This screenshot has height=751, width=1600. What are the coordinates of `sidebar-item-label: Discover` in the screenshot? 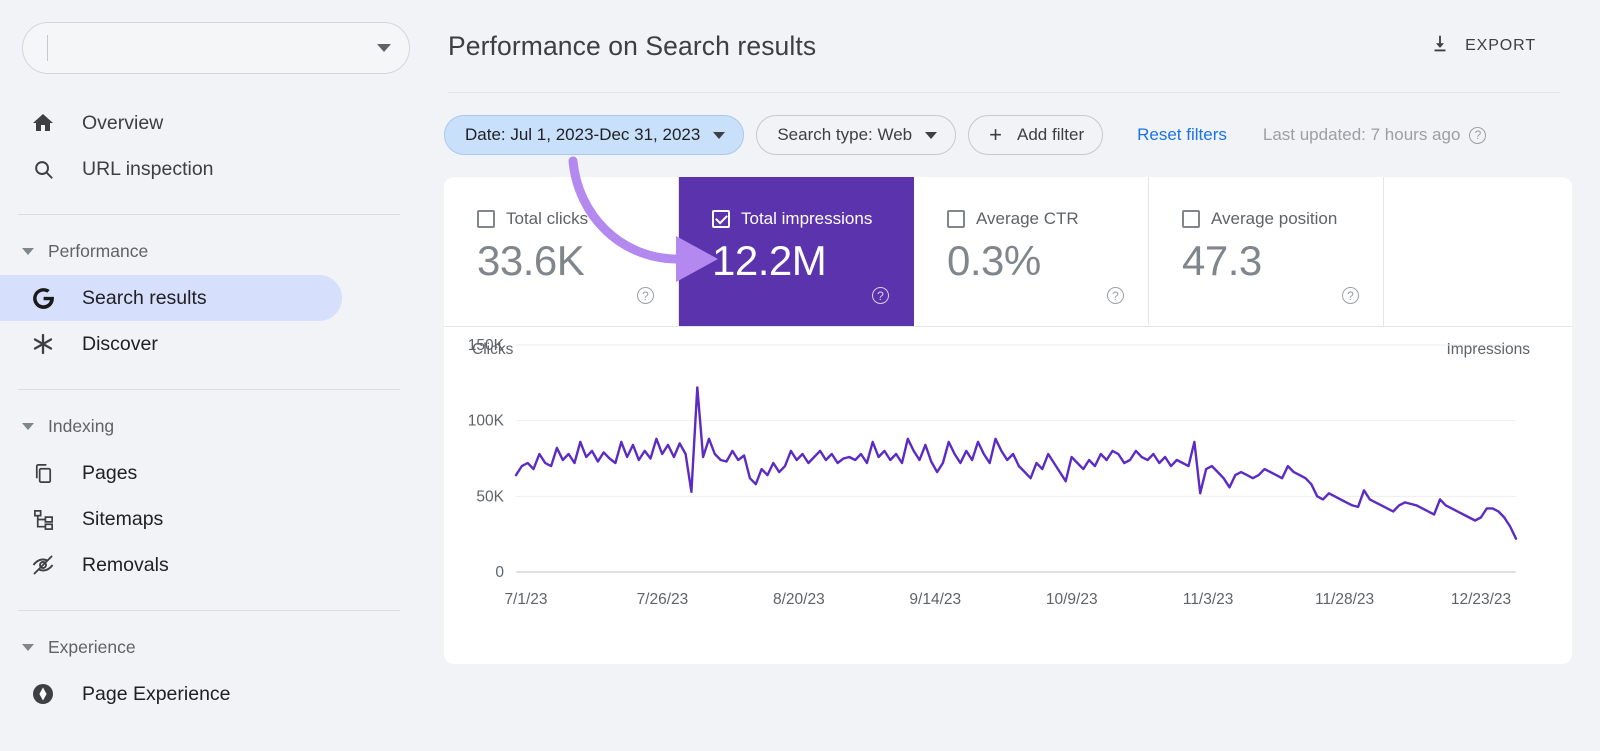 It's located at (120, 343).